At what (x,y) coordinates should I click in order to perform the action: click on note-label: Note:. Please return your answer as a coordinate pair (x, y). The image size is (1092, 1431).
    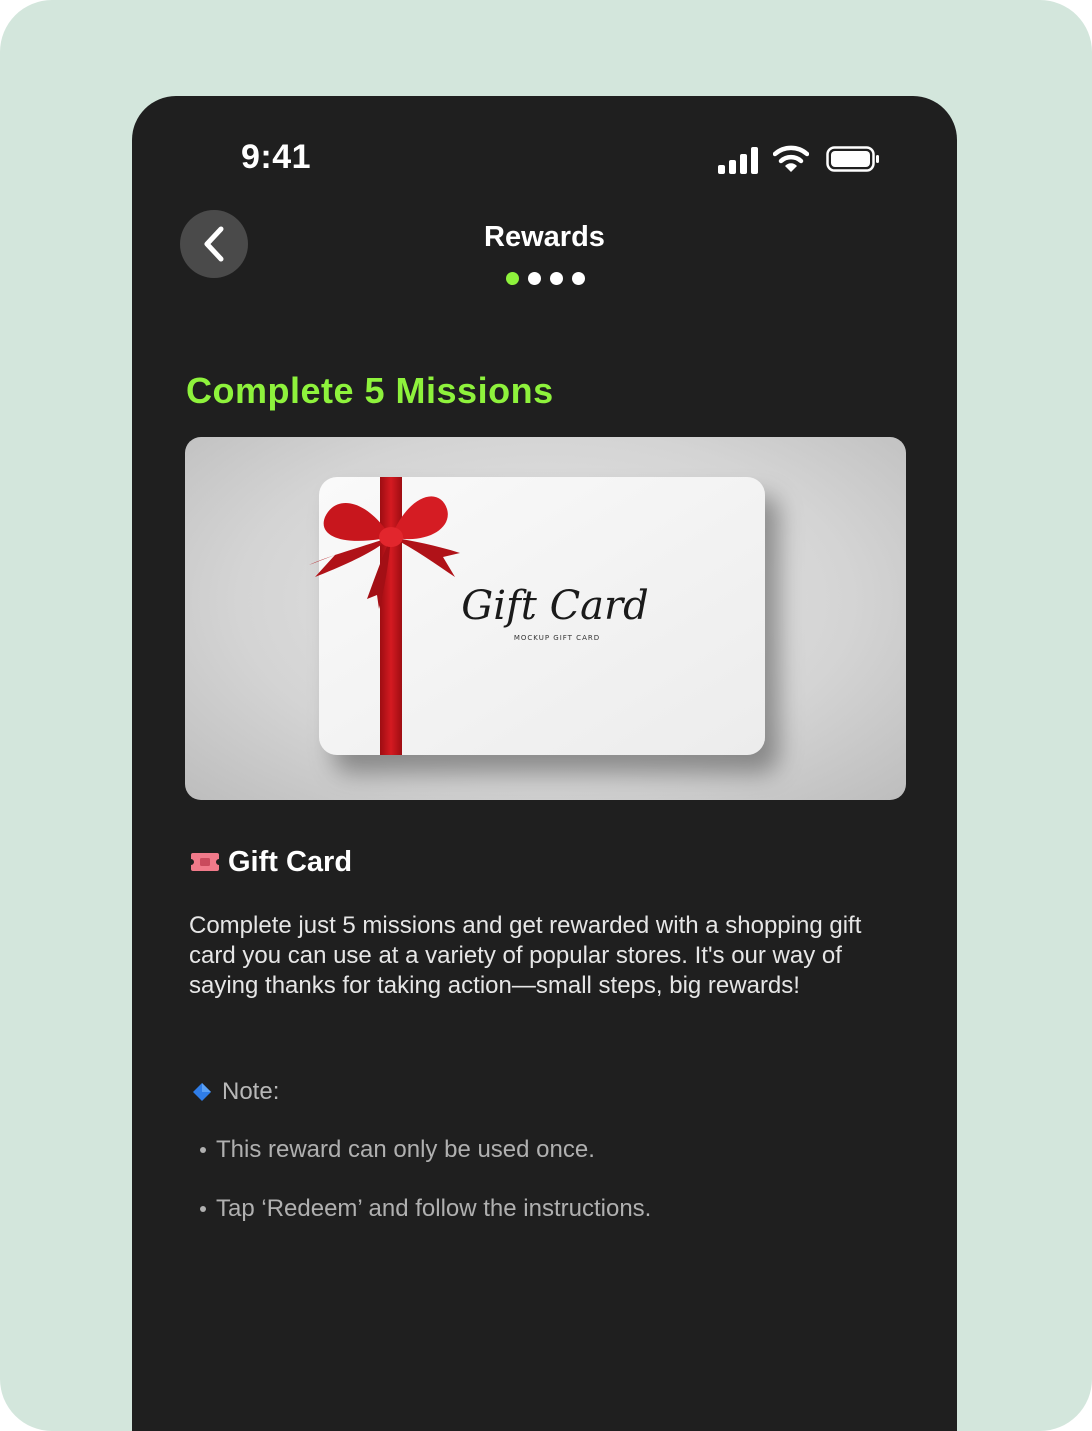
    Looking at the image, I should click on (251, 1091).